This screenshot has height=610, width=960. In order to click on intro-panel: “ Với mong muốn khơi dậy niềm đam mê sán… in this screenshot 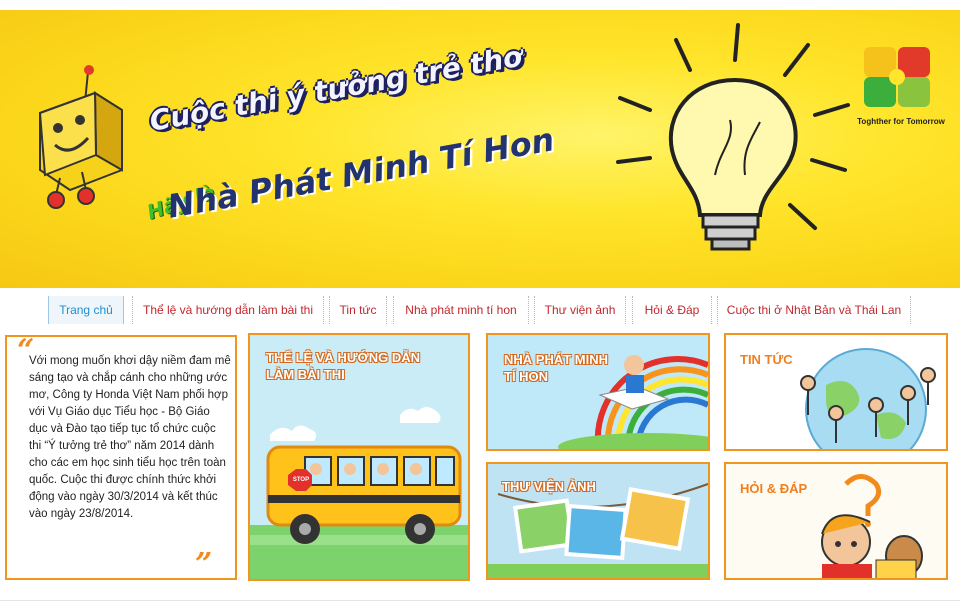, I will do `click(121, 457)`.